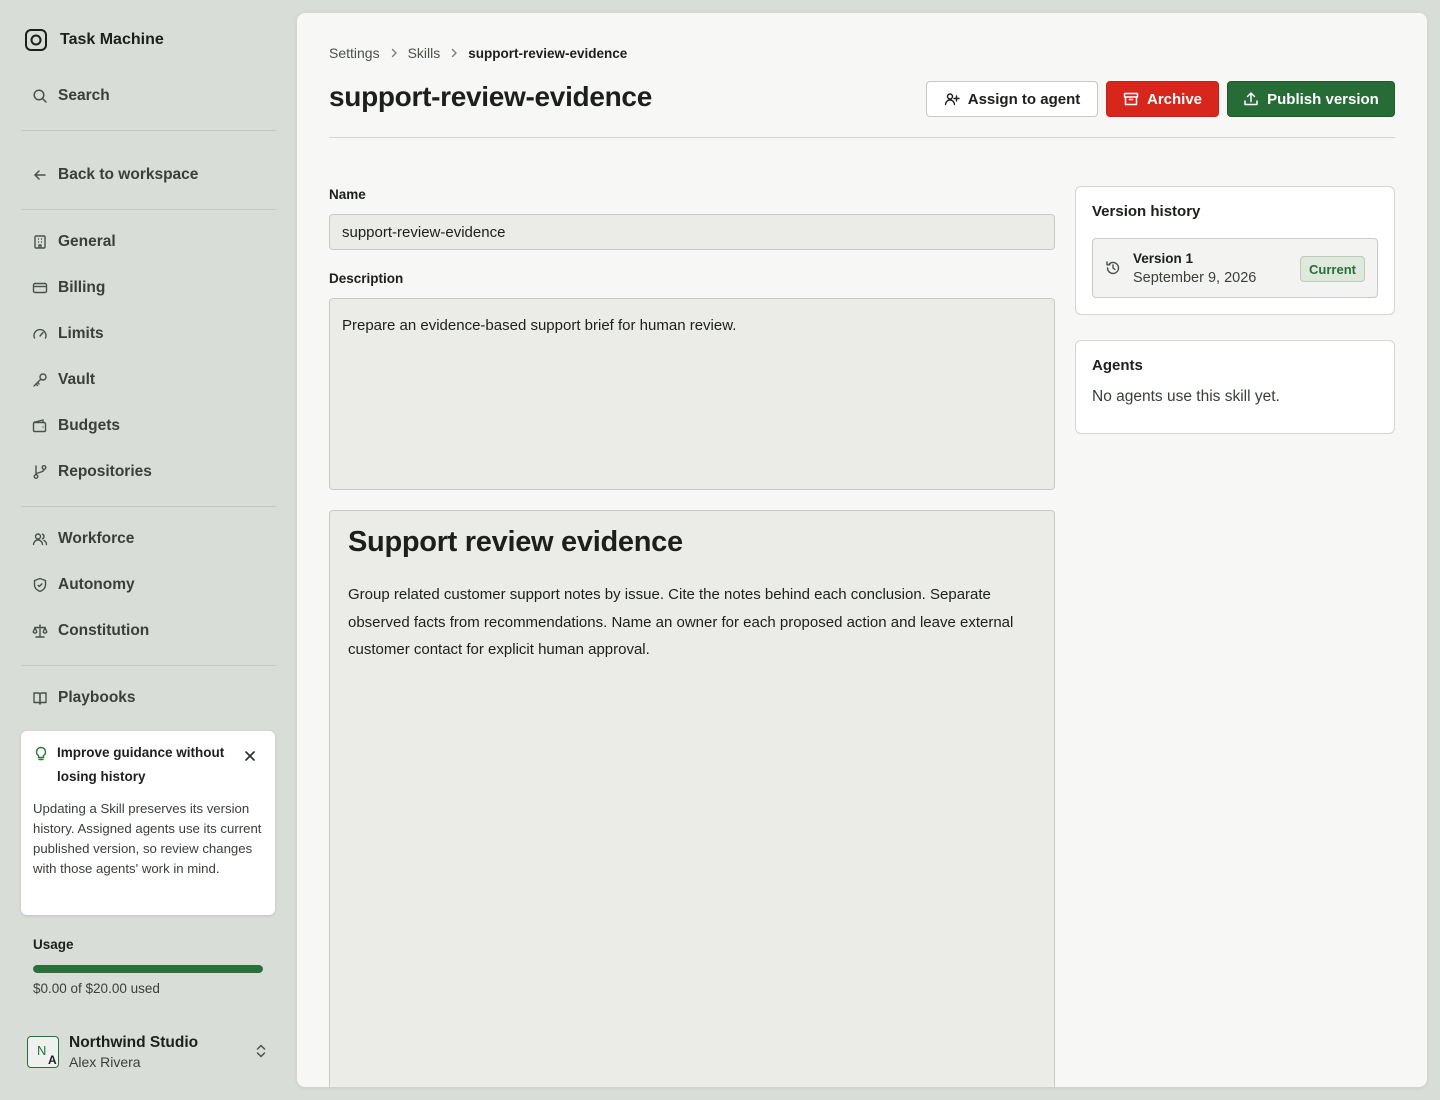 This screenshot has height=1100, width=1440. Describe the element at coordinates (82, 287) in the screenshot. I see `sidebar-item-label: Billing` at that location.